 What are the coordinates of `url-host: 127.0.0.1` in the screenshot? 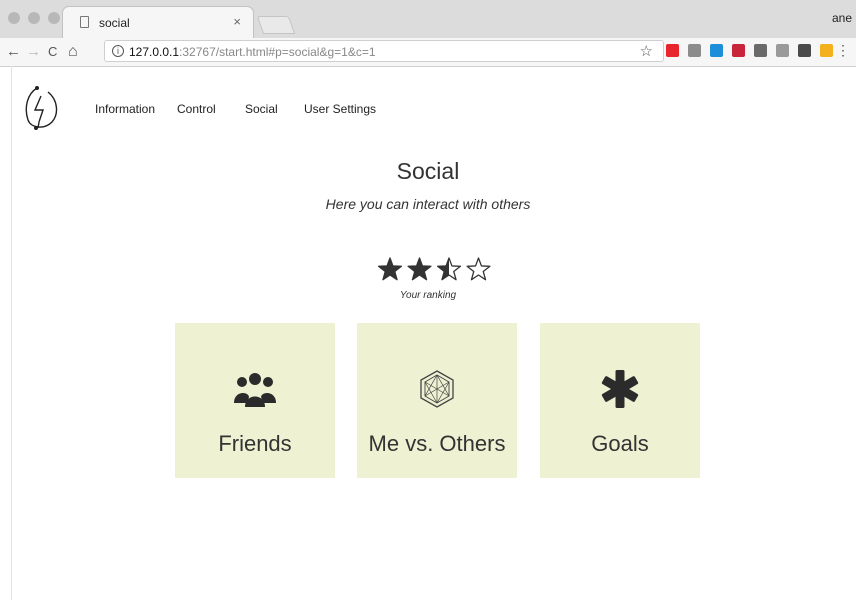 It's located at (154, 52).